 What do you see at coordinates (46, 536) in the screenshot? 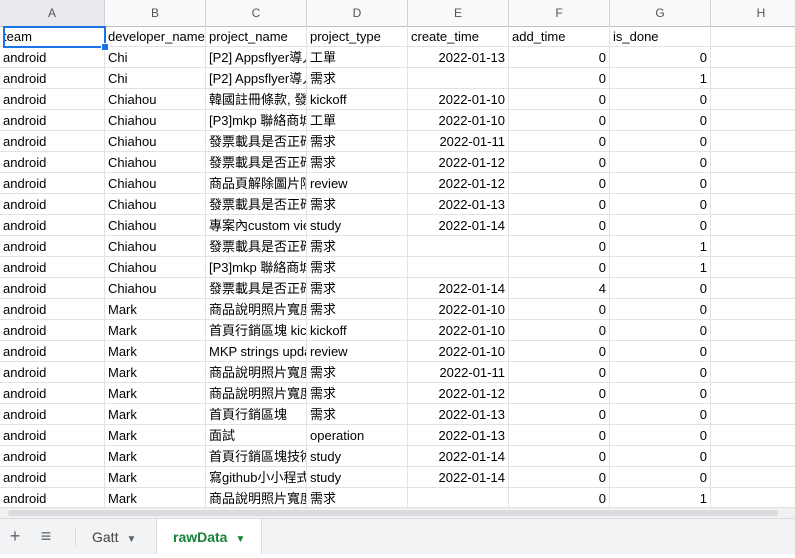
I see `sheet-list-icon: ≡` at bounding box center [46, 536].